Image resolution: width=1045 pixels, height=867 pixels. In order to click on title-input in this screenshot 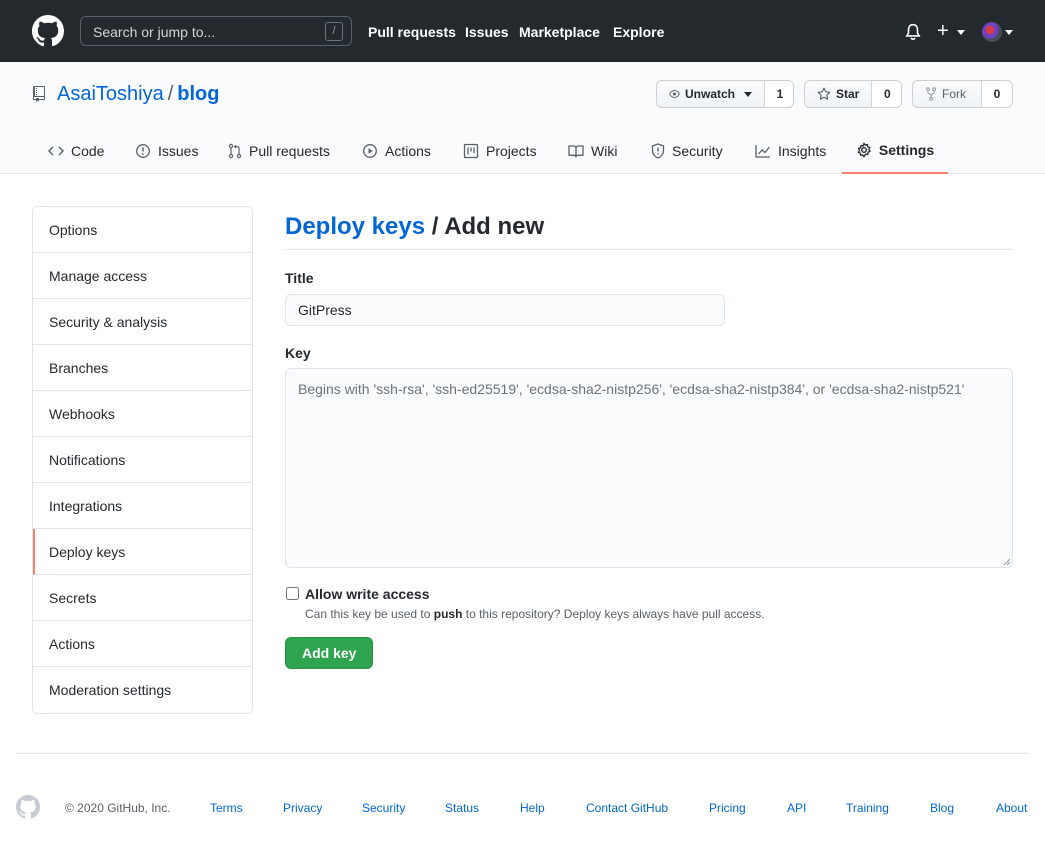, I will do `click(505, 310)`.